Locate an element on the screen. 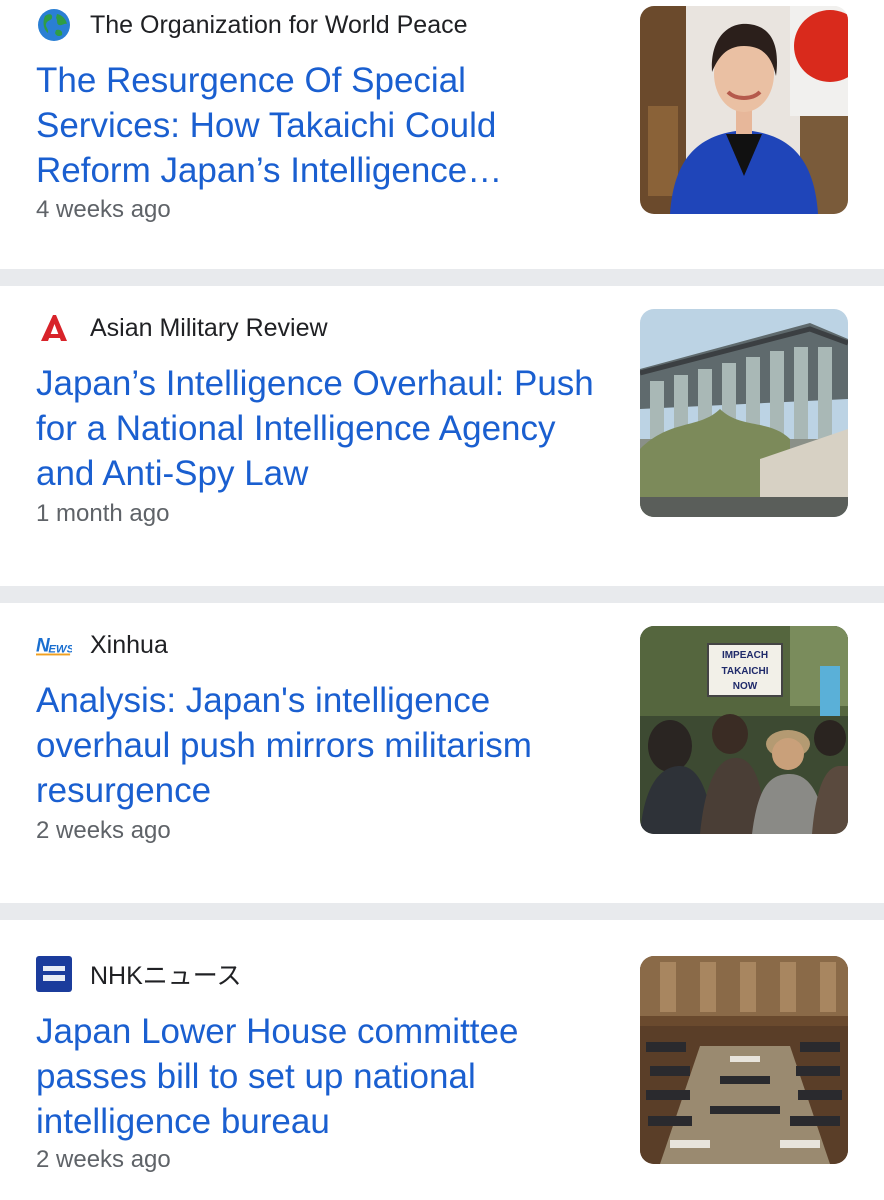 The height and width of the screenshot is (1200, 884). source-name: NHKニュース is located at coordinates (166, 976).